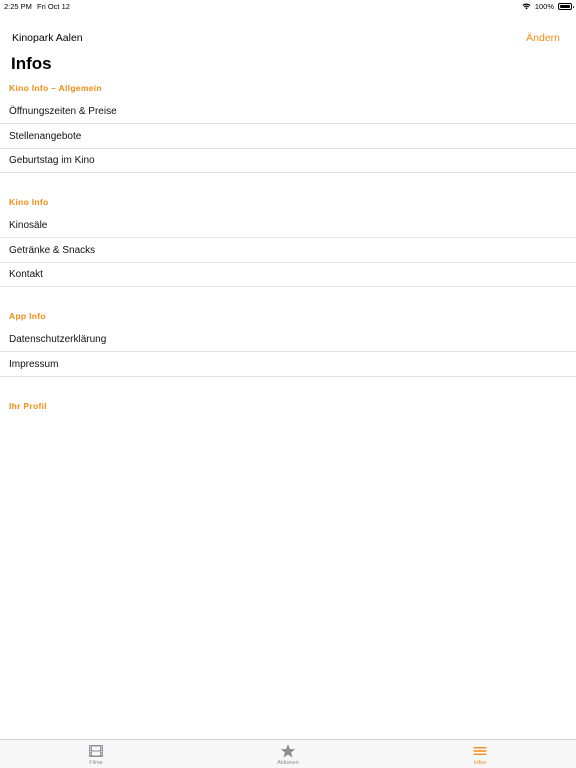 The height and width of the screenshot is (768, 576). What do you see at coordinates (288, 364) in the screenshot?
I see `list-item-imprint: Impressum` at bounding box center [288, 364].